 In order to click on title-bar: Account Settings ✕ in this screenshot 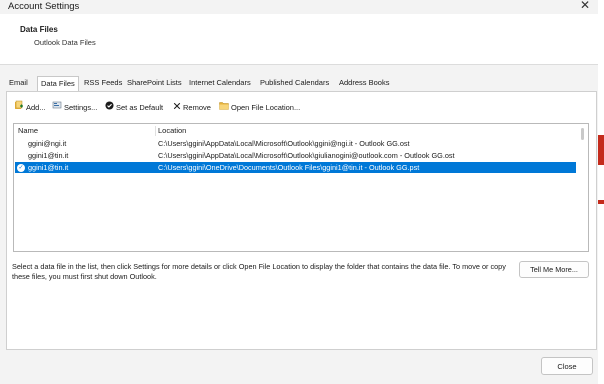, I will do `click(299, 7)`.